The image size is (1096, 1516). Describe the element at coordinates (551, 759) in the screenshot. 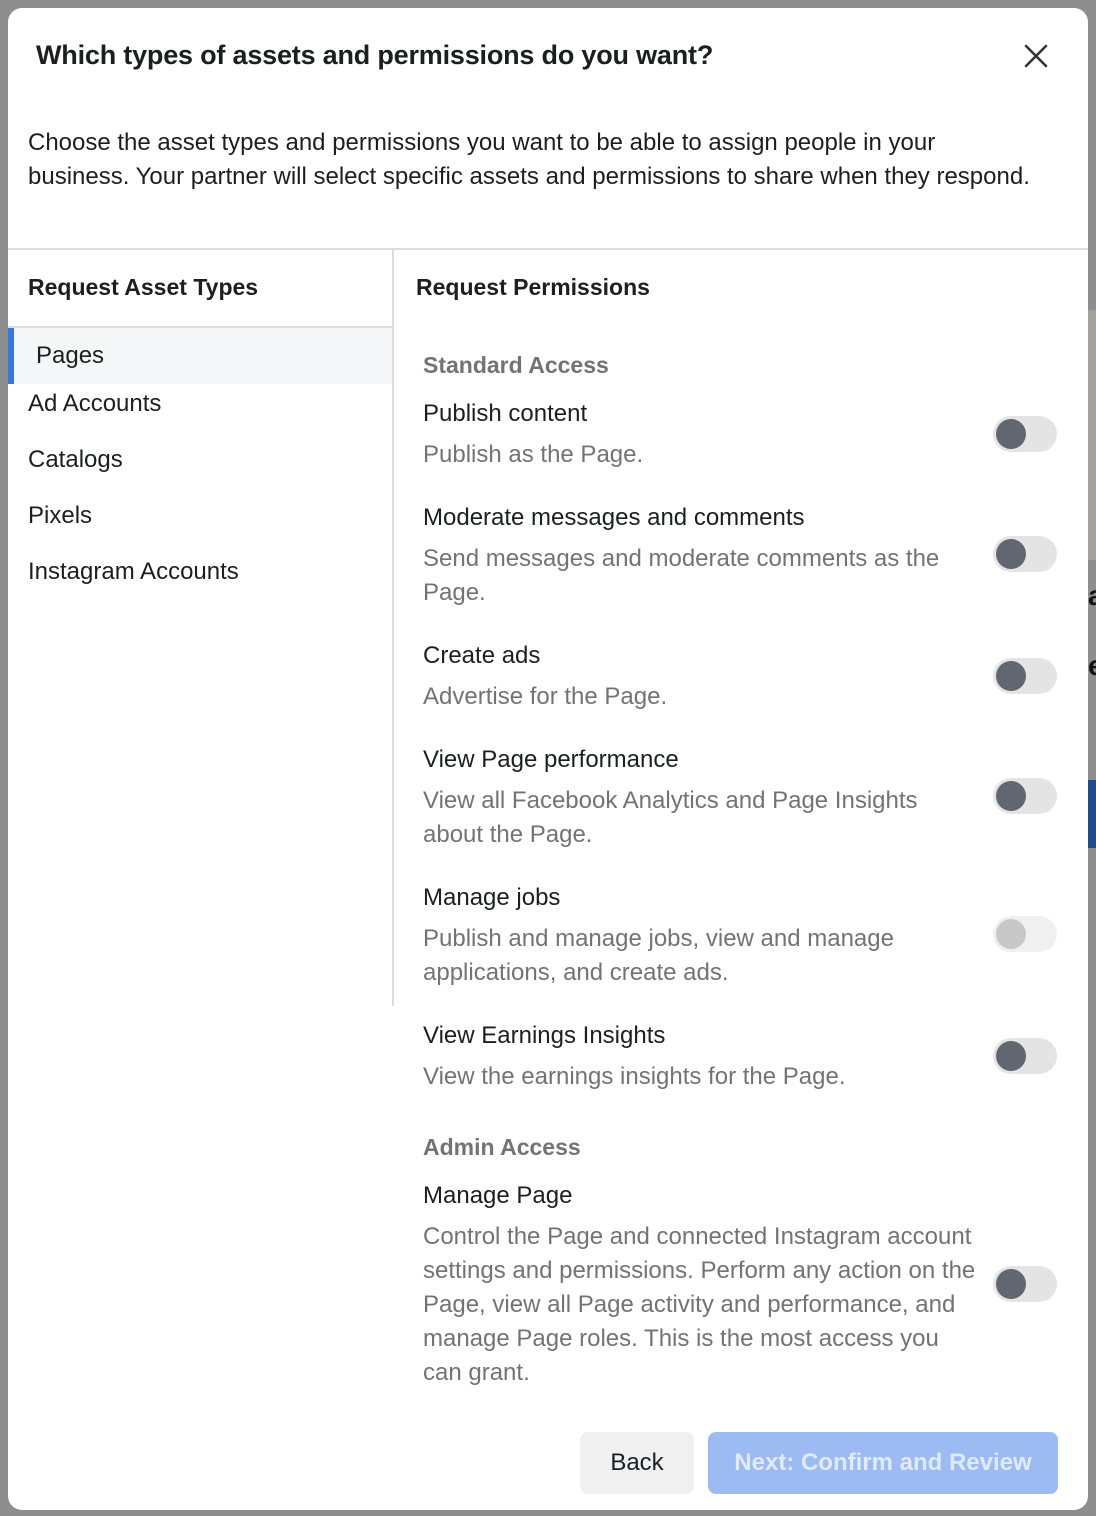

I see `permission-title: View Page performance` at that location.